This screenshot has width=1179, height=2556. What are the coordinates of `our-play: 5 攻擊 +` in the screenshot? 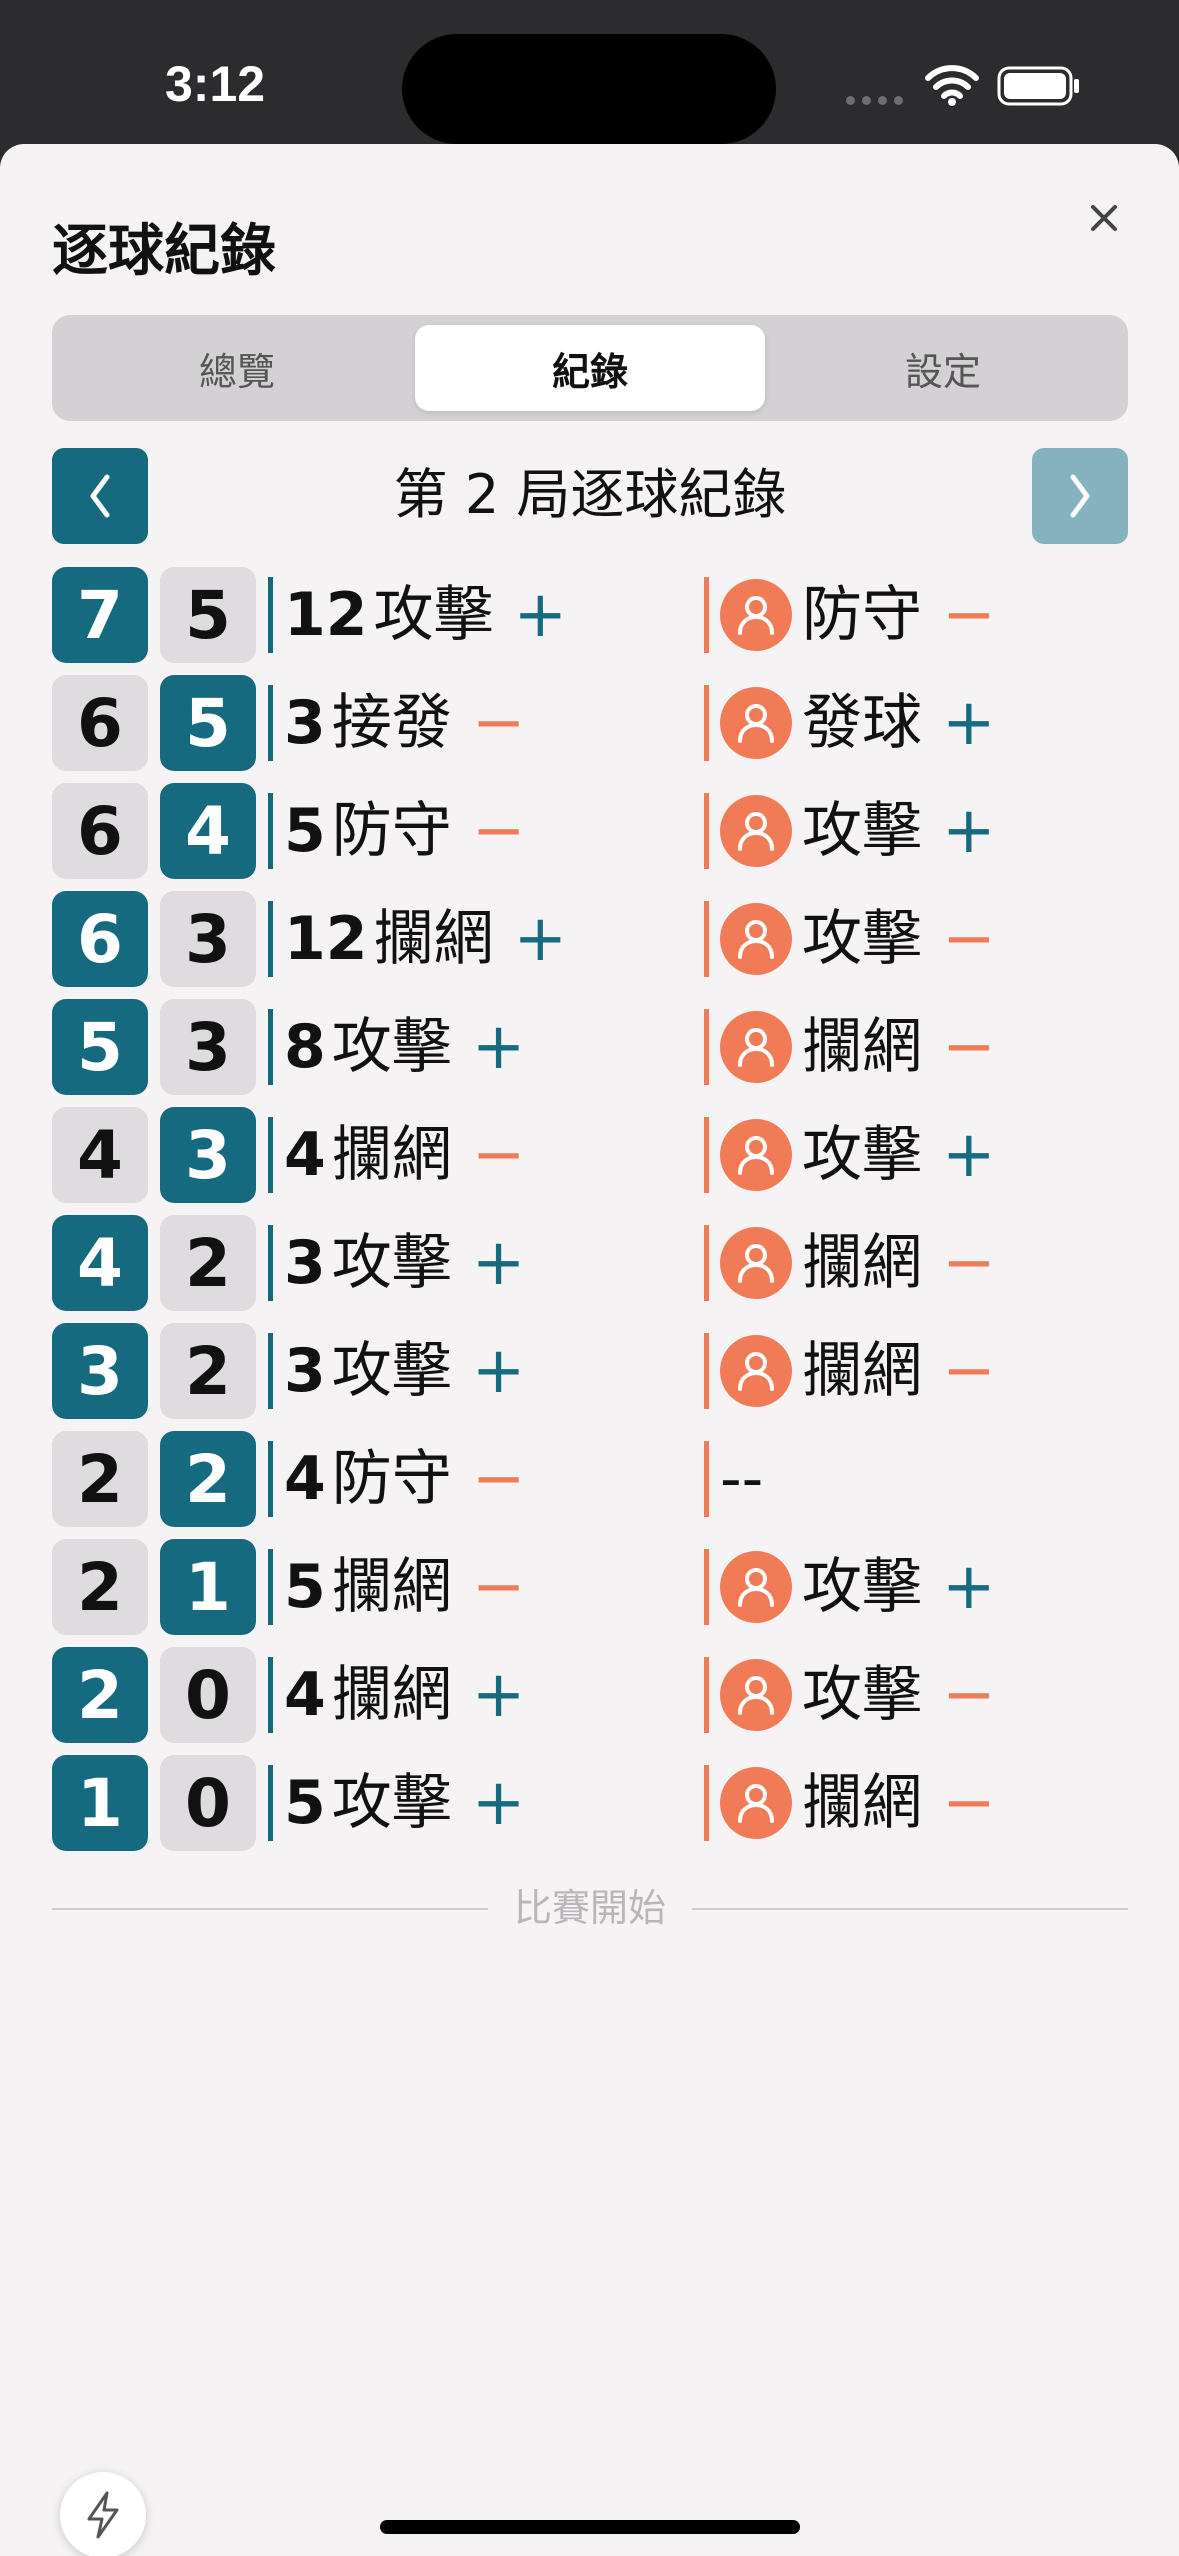 It's located at (404, 1803).